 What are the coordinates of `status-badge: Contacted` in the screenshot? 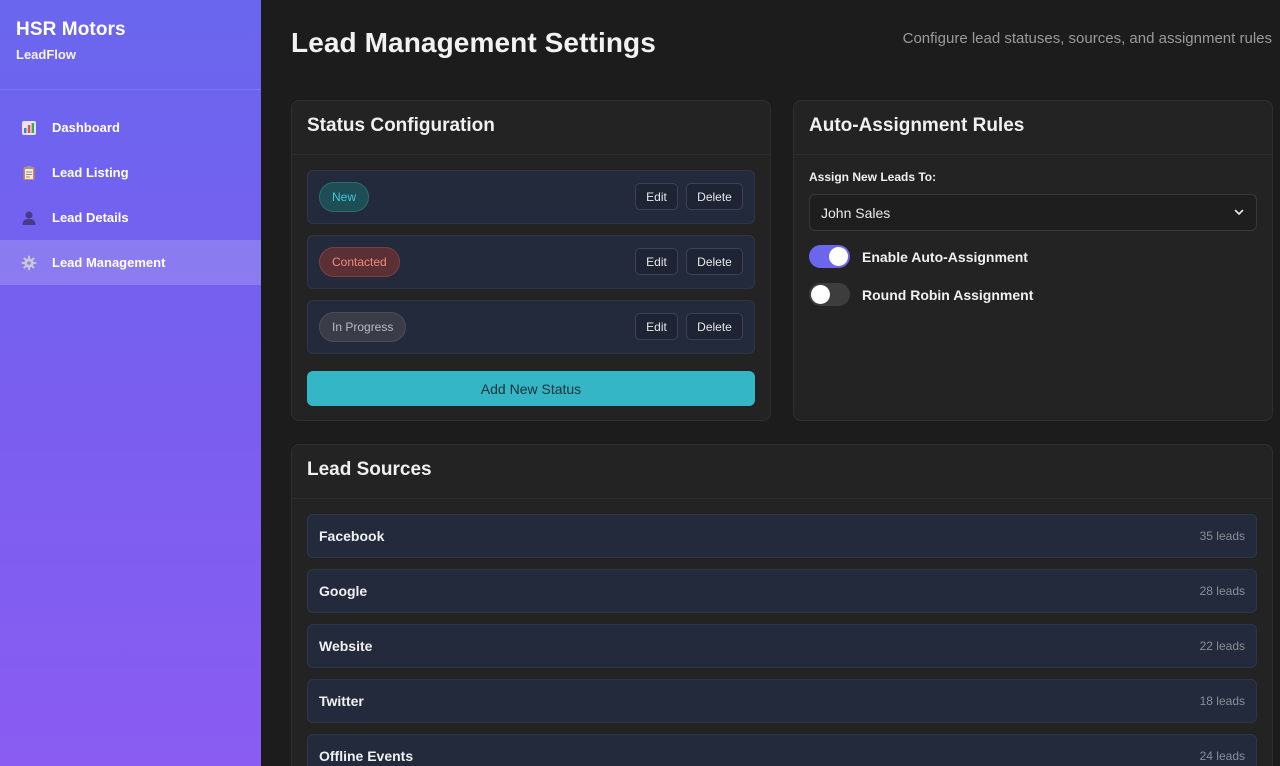 It's located at (359, 262).